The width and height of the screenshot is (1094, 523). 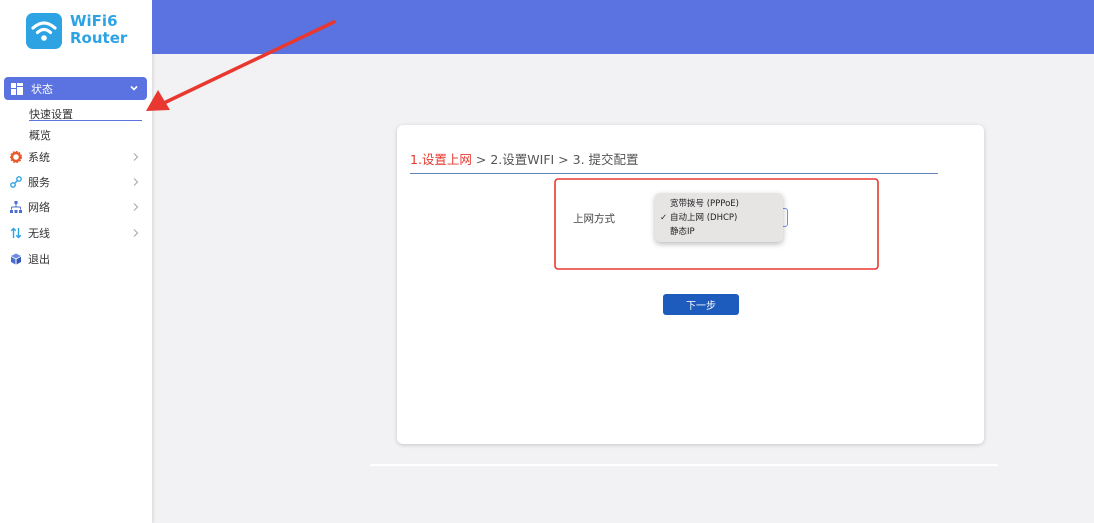 What do you see at coordinates (674, 173) in the screenshot?
I see `wizard-divider` at bounding box center [674, 173].